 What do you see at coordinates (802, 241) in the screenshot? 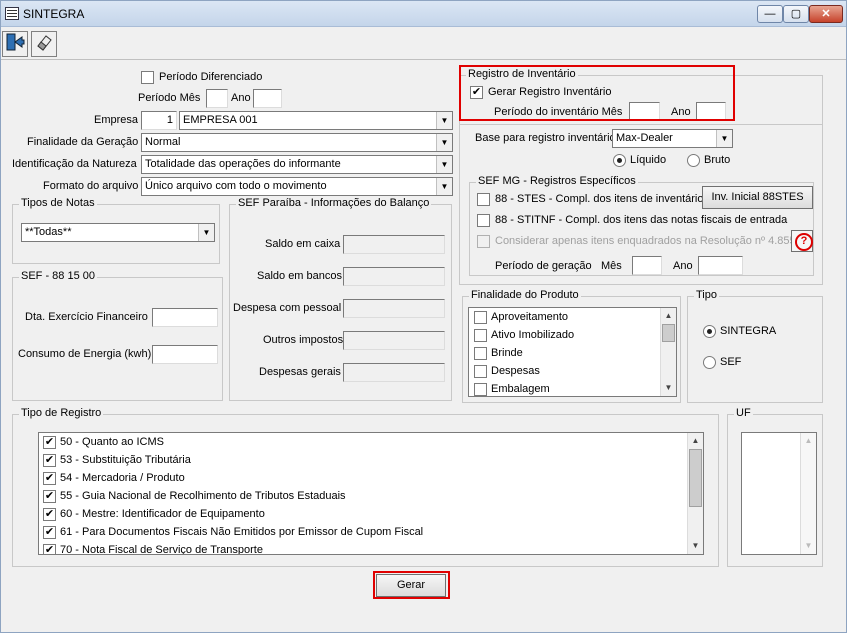
I see `help-icon` at bounding box center [802, 241].